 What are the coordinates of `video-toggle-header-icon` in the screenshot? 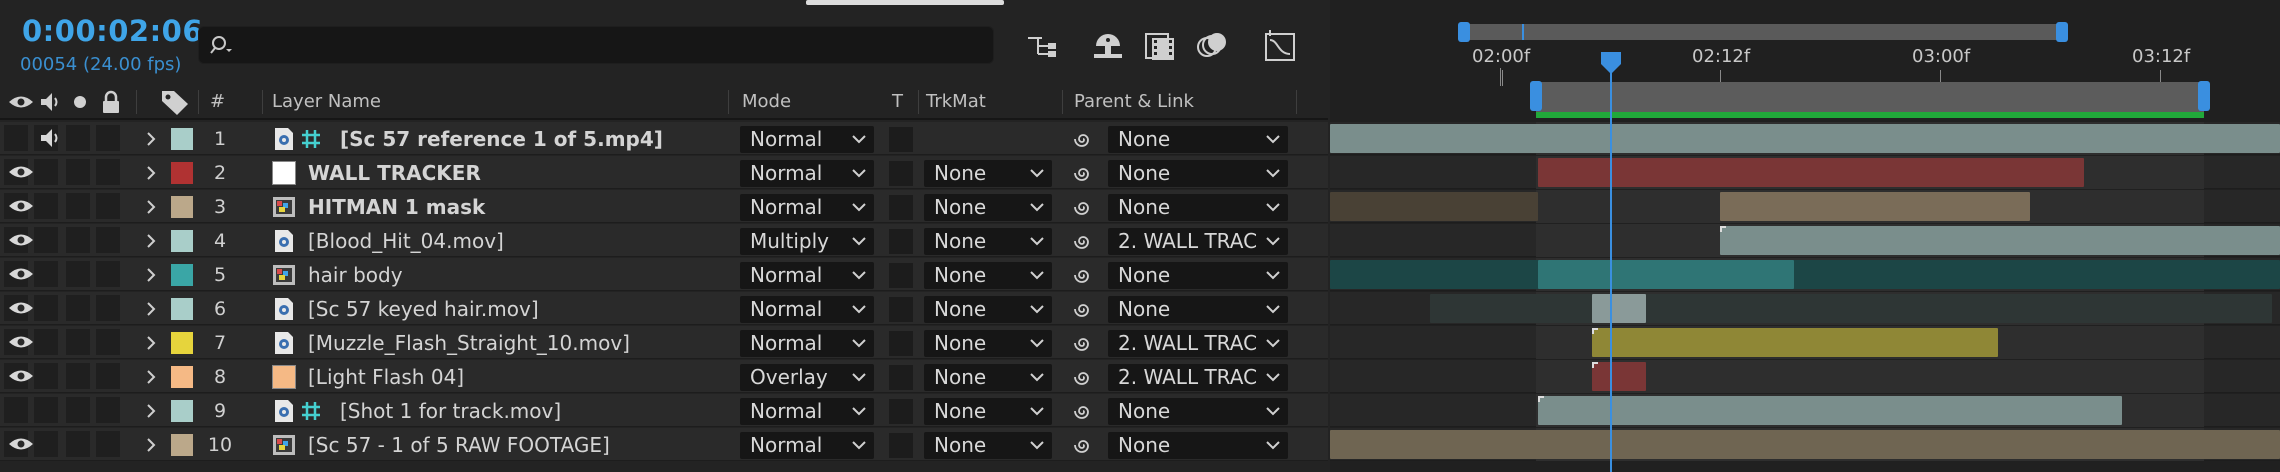 It's located at (21, 102).